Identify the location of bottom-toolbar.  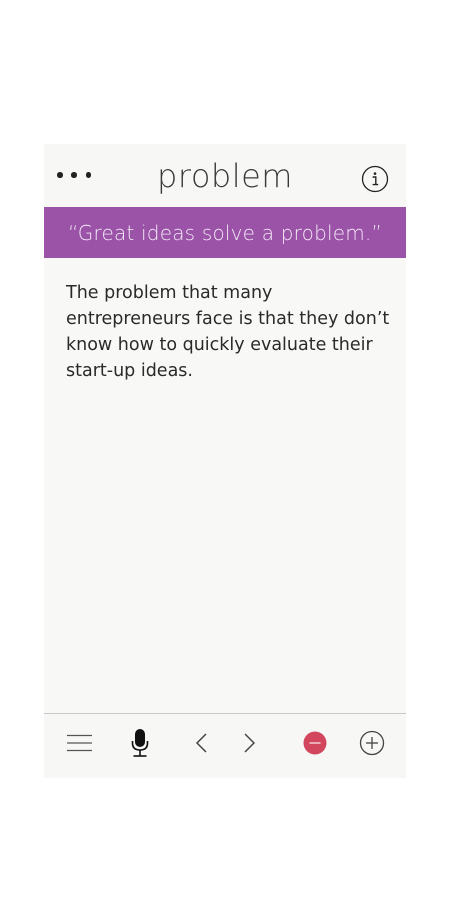
(225, 745).